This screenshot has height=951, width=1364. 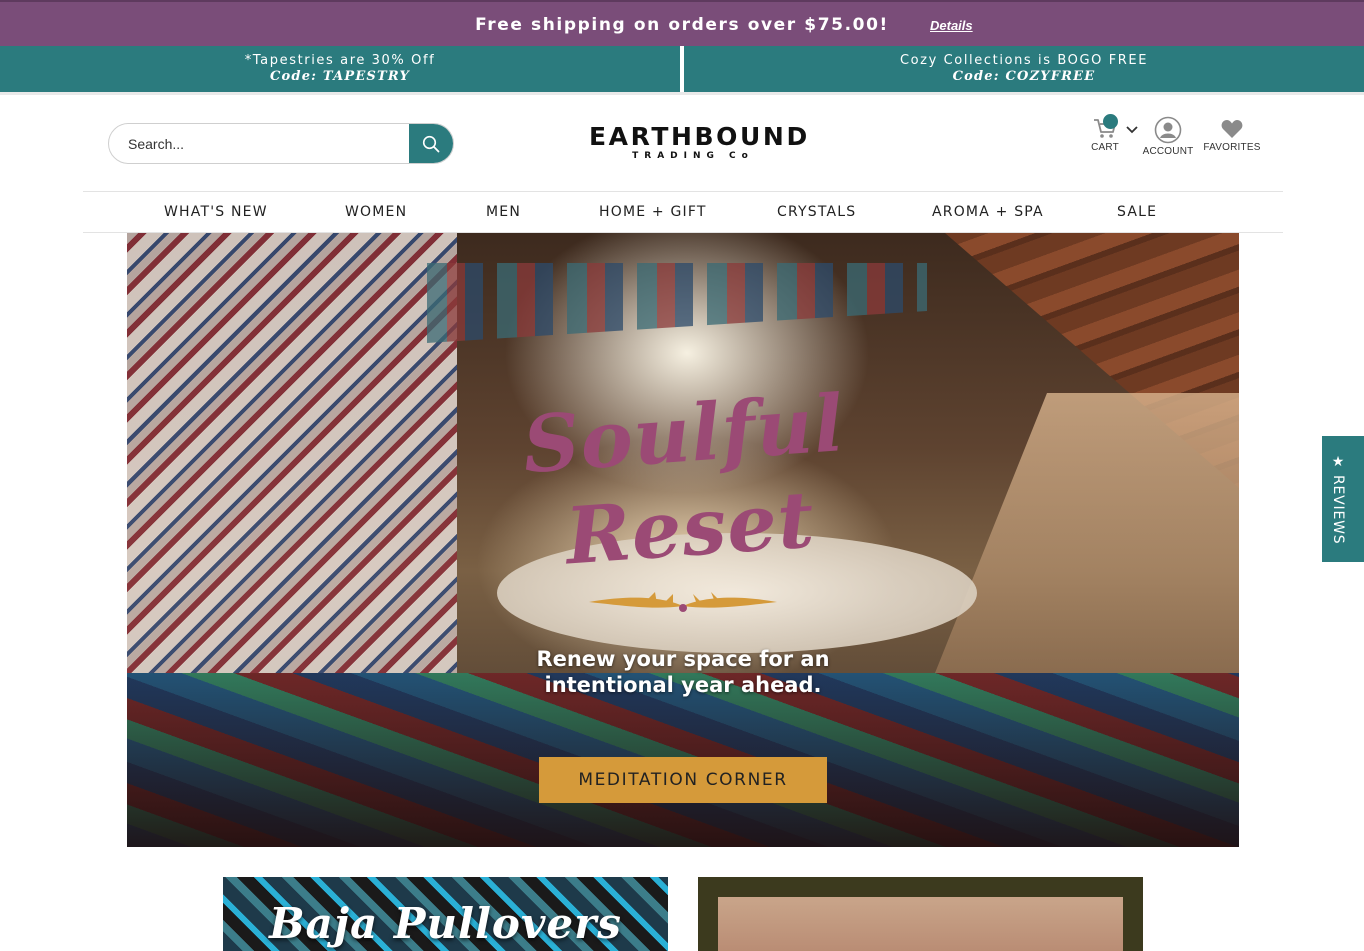 What do you see at coordinates (683, 780) in the screenshot?
I see `meditation-corner-button: MEDITATION CORNER` at bounding box center [683, 780].